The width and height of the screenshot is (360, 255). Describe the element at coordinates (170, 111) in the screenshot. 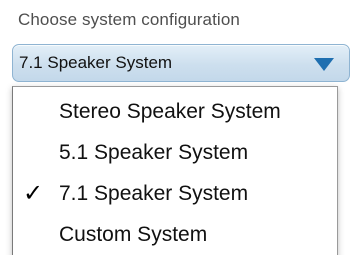

I see `option-label: Stereo Speaker System` at that location.